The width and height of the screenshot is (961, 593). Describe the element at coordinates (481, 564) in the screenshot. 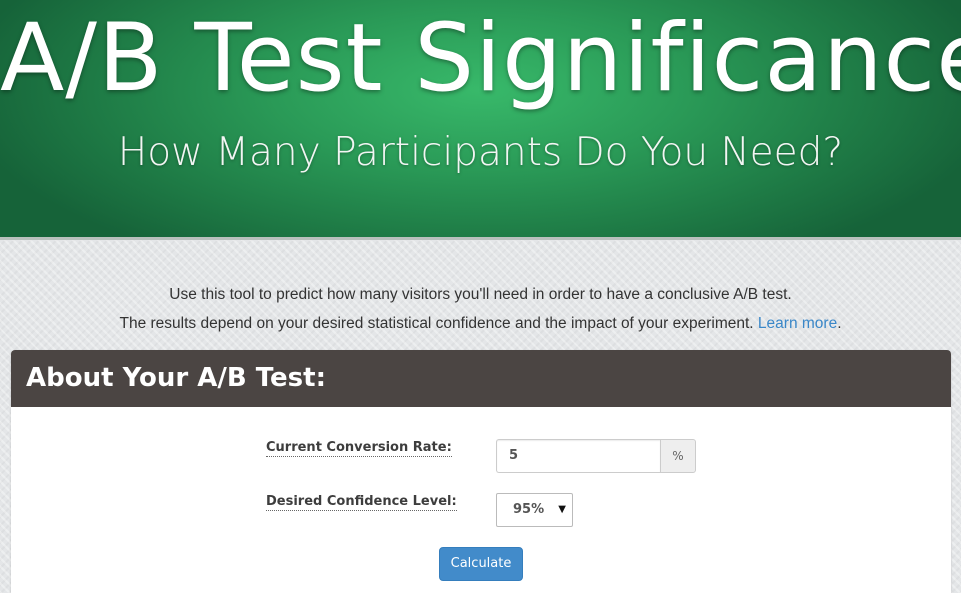

I see `calculate-button: Calculate` at that location.